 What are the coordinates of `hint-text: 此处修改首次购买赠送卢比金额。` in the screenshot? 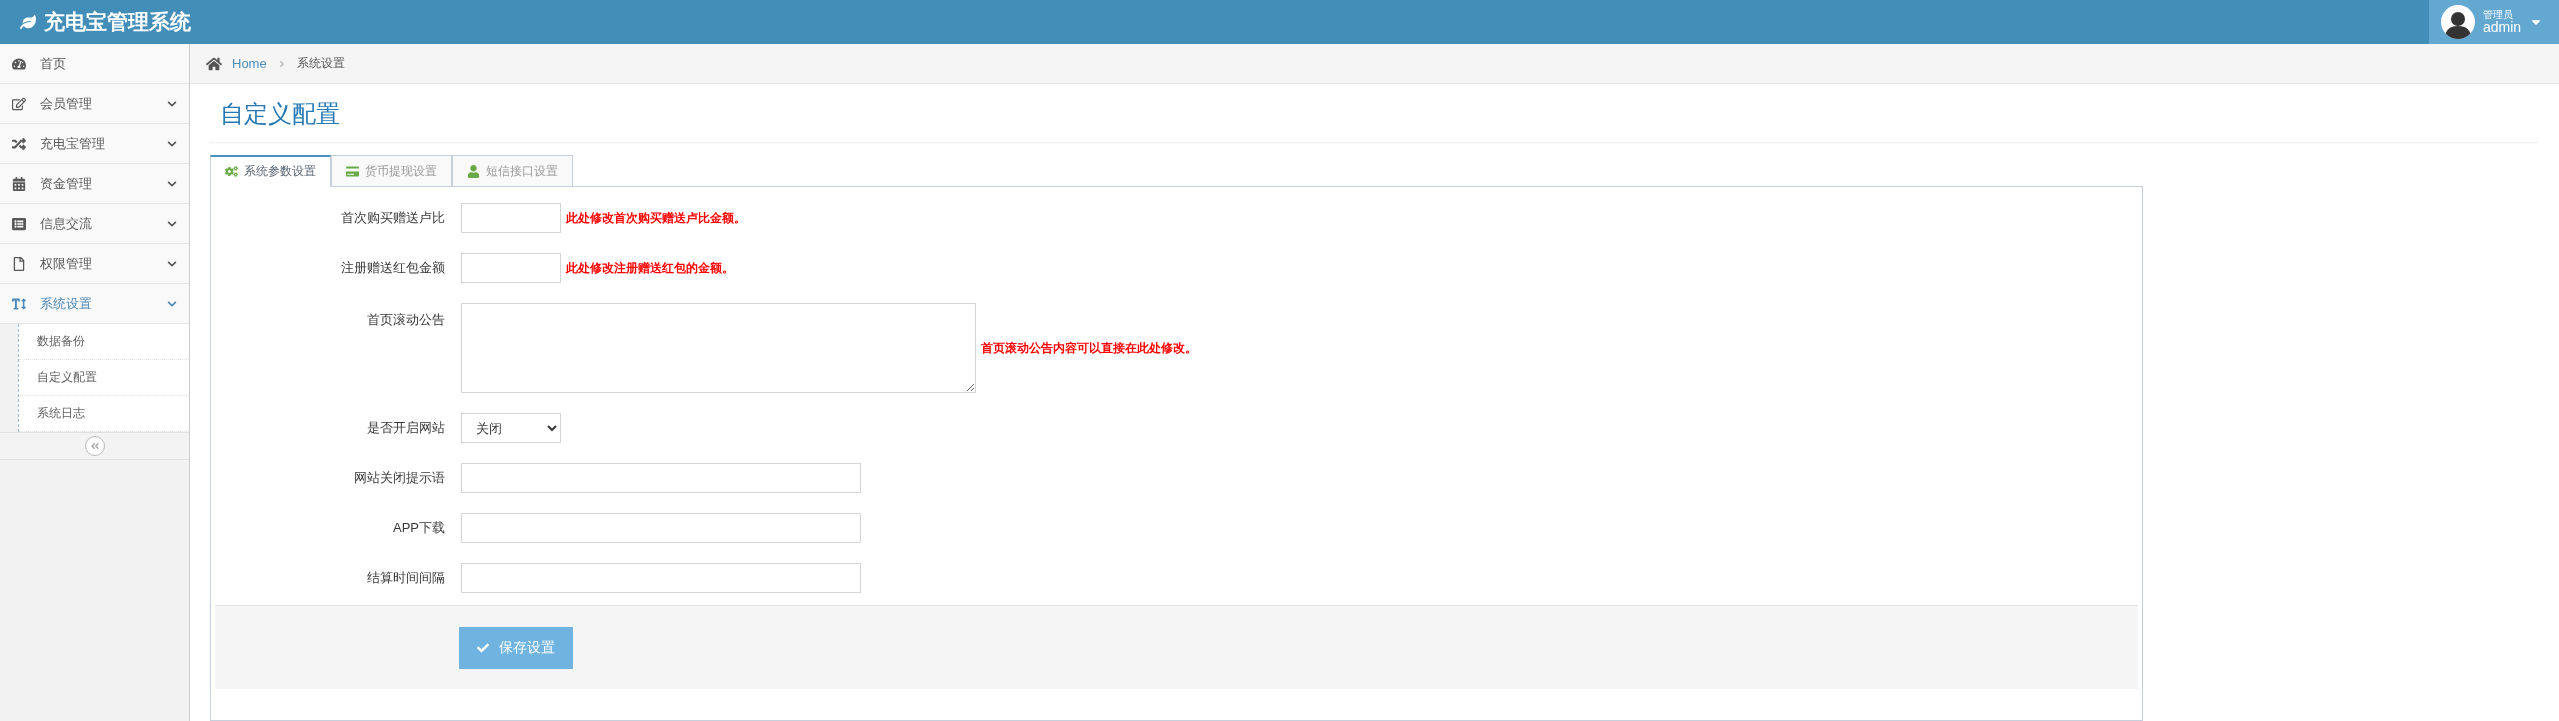 It's located at (656, 218).